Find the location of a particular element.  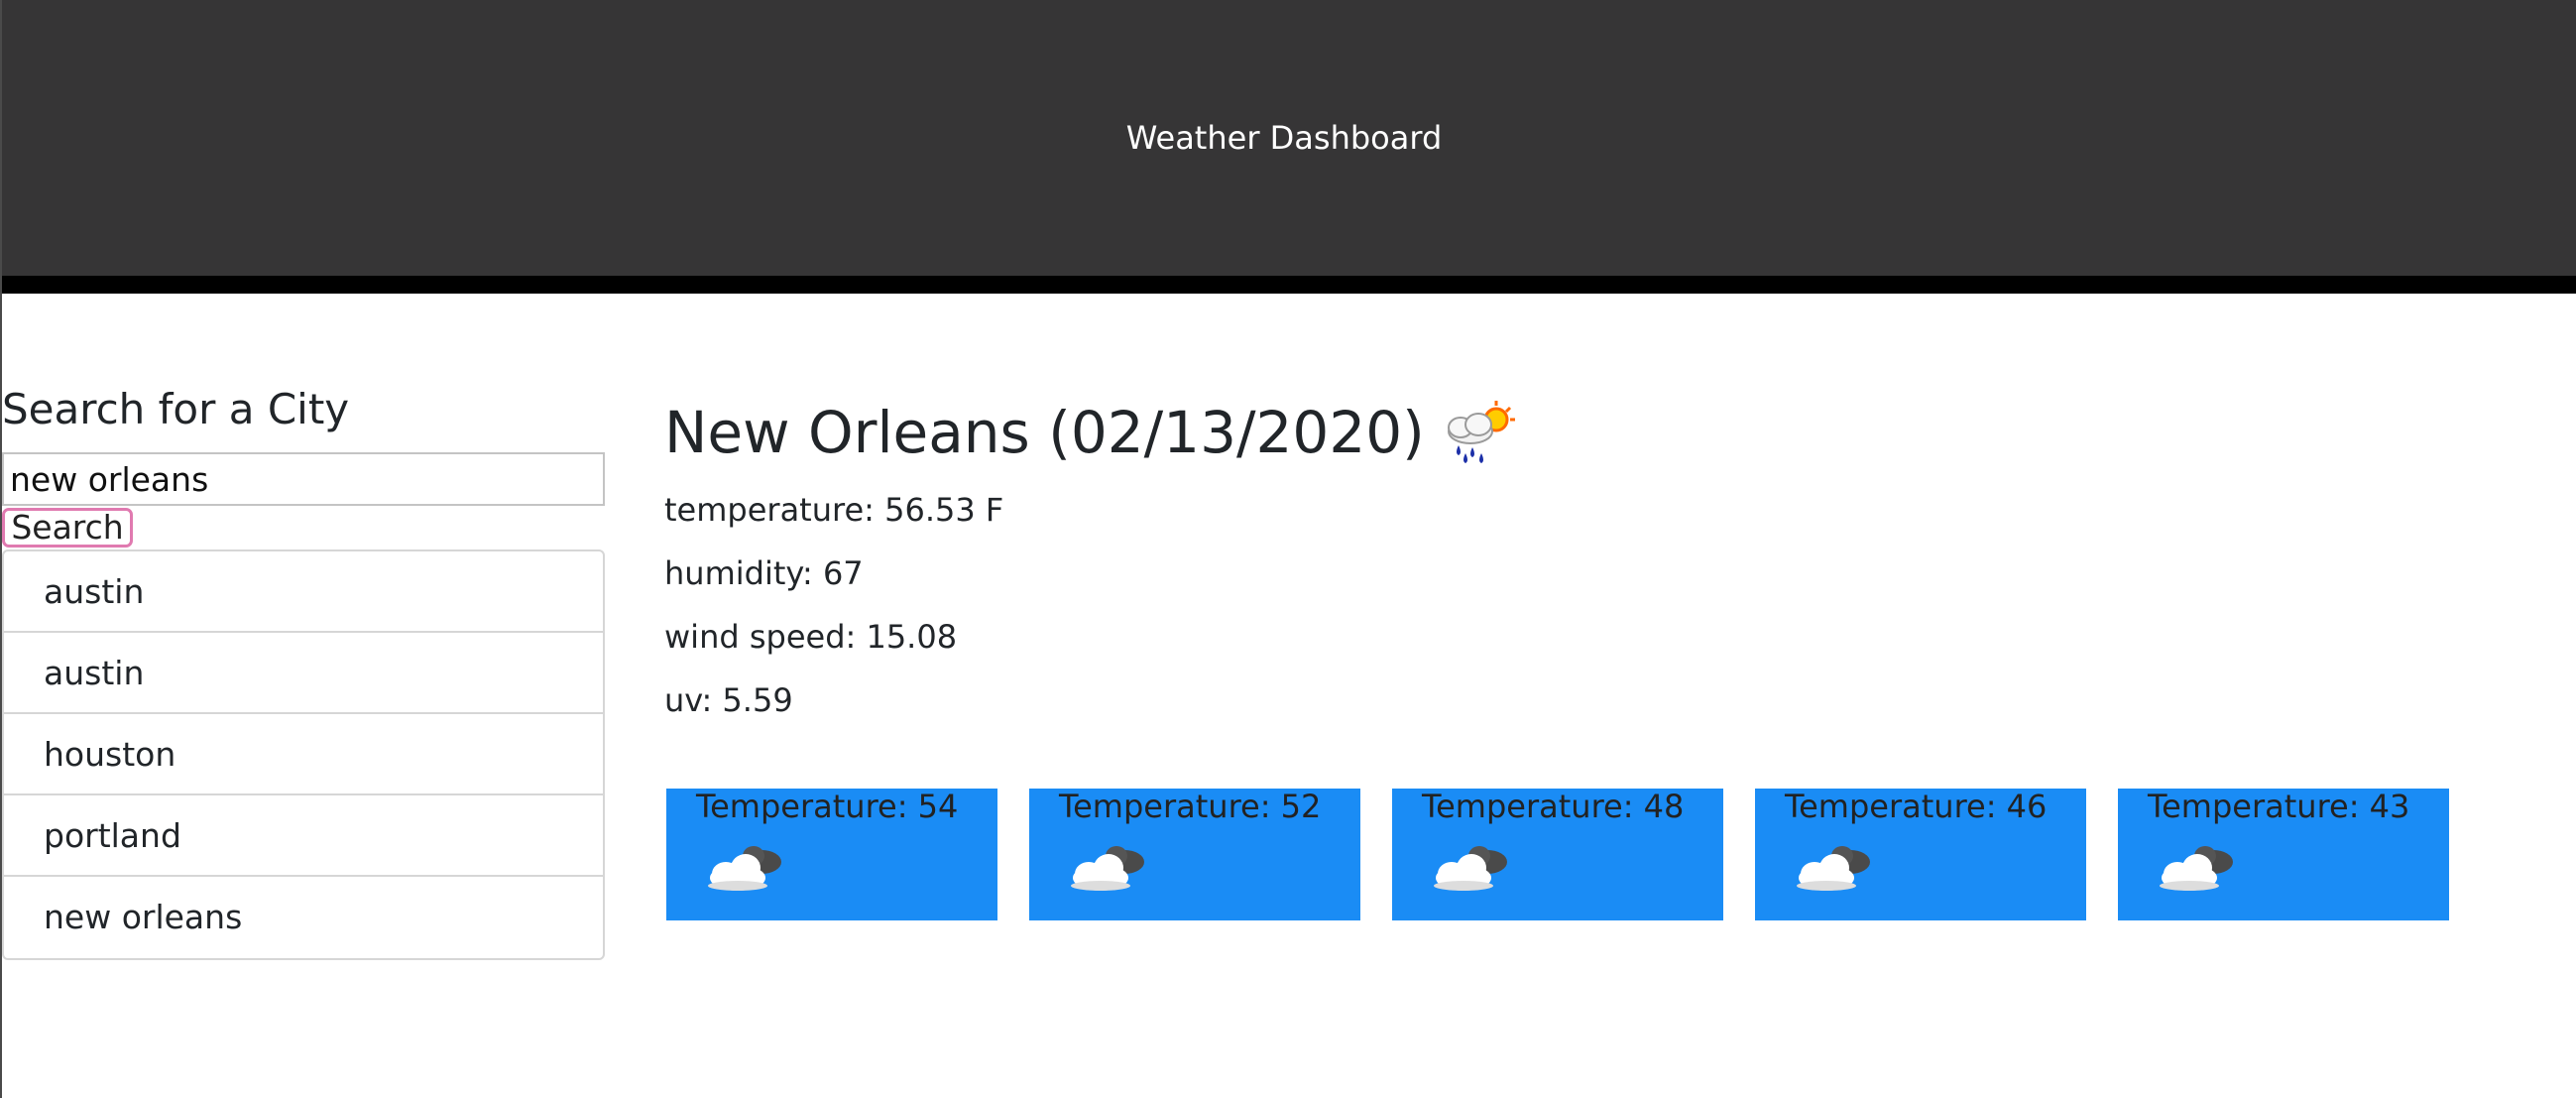

city-history-item: portland is located at coordinates (303, 836).